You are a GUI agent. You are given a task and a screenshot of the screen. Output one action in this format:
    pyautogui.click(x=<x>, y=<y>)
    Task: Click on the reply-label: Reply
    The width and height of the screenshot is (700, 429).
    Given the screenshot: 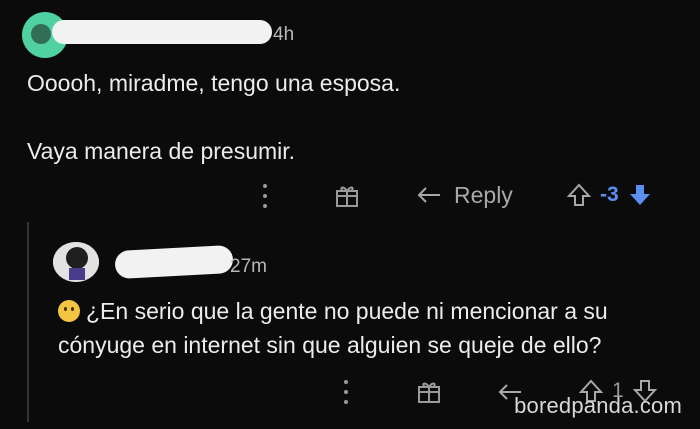 What is the action you would take?
    pyautogui.click(x=483, y=195)
    